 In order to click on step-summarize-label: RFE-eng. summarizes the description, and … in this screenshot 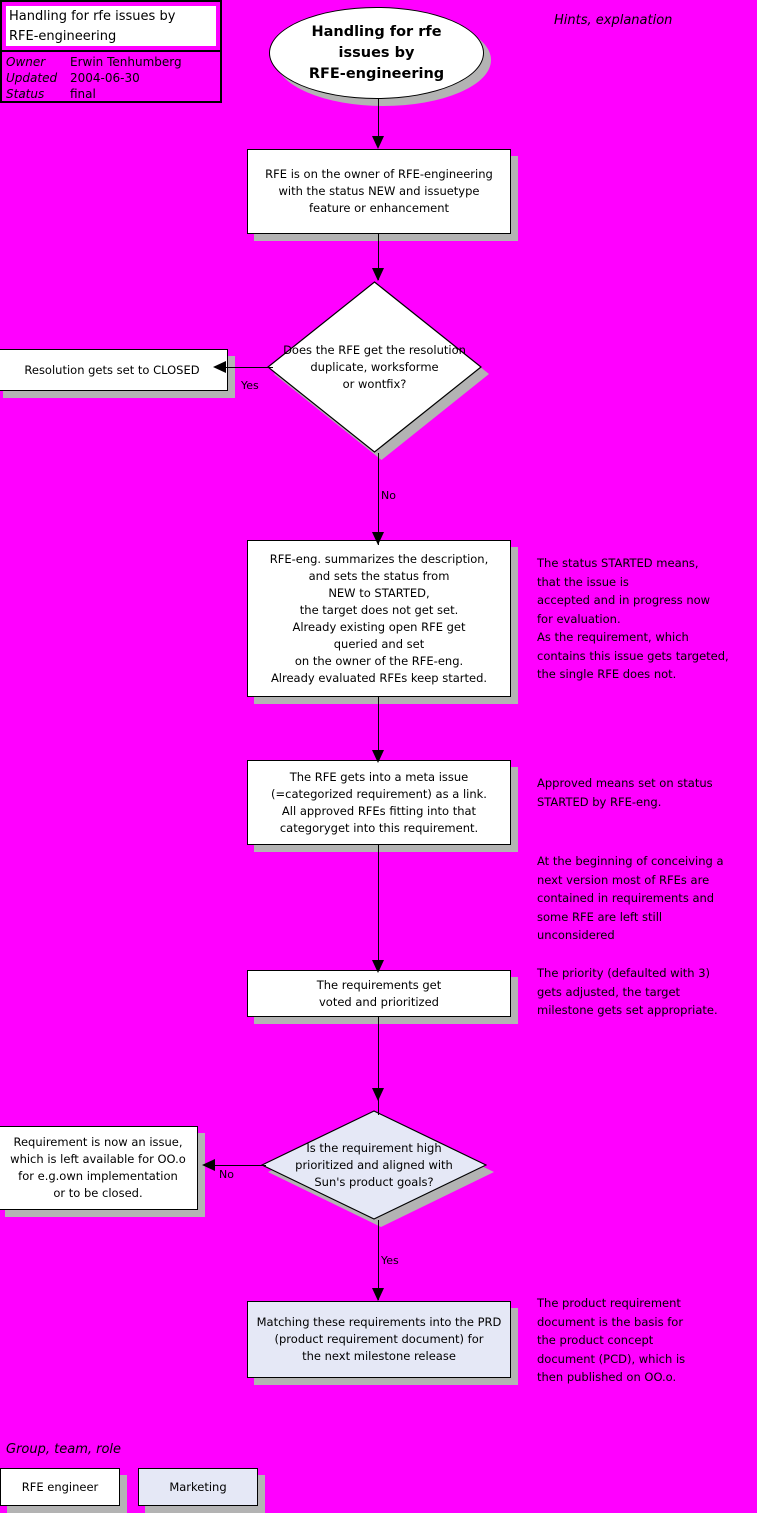, I will do `click(379, 618)`.